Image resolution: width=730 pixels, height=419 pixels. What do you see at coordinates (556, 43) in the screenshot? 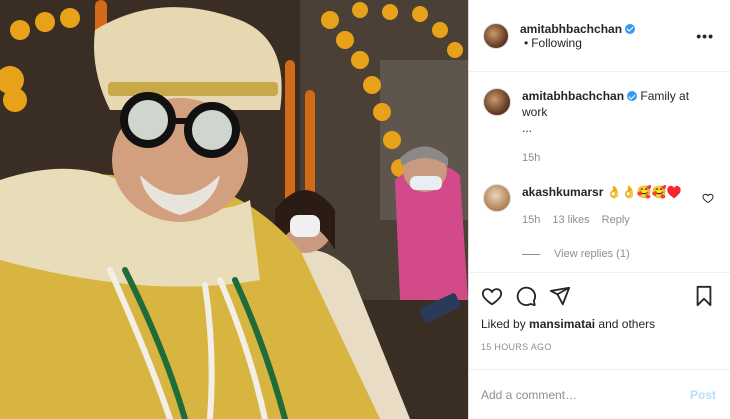
I see `following-button: Following` at bounding box center [556, 43].